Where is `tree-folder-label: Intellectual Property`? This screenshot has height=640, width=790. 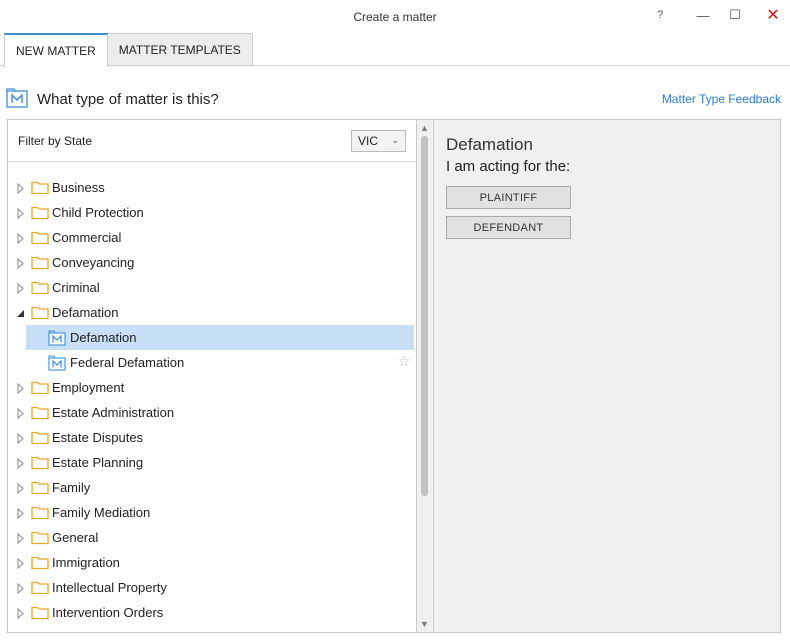 tree-folder-label: Intellectual Property is located at coordinates (109, 587).